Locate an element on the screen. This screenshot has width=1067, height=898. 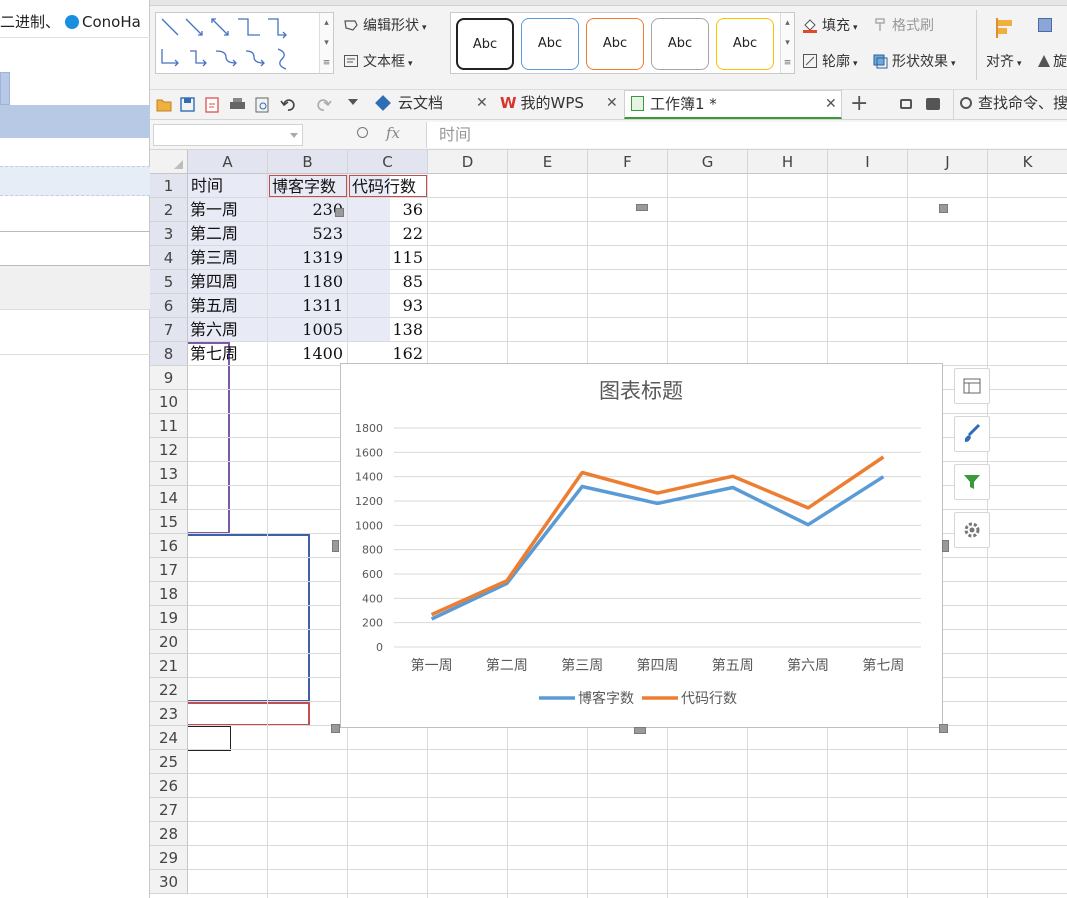
bookmark-conoha: ConoHa is located at coordinates (103, 22).